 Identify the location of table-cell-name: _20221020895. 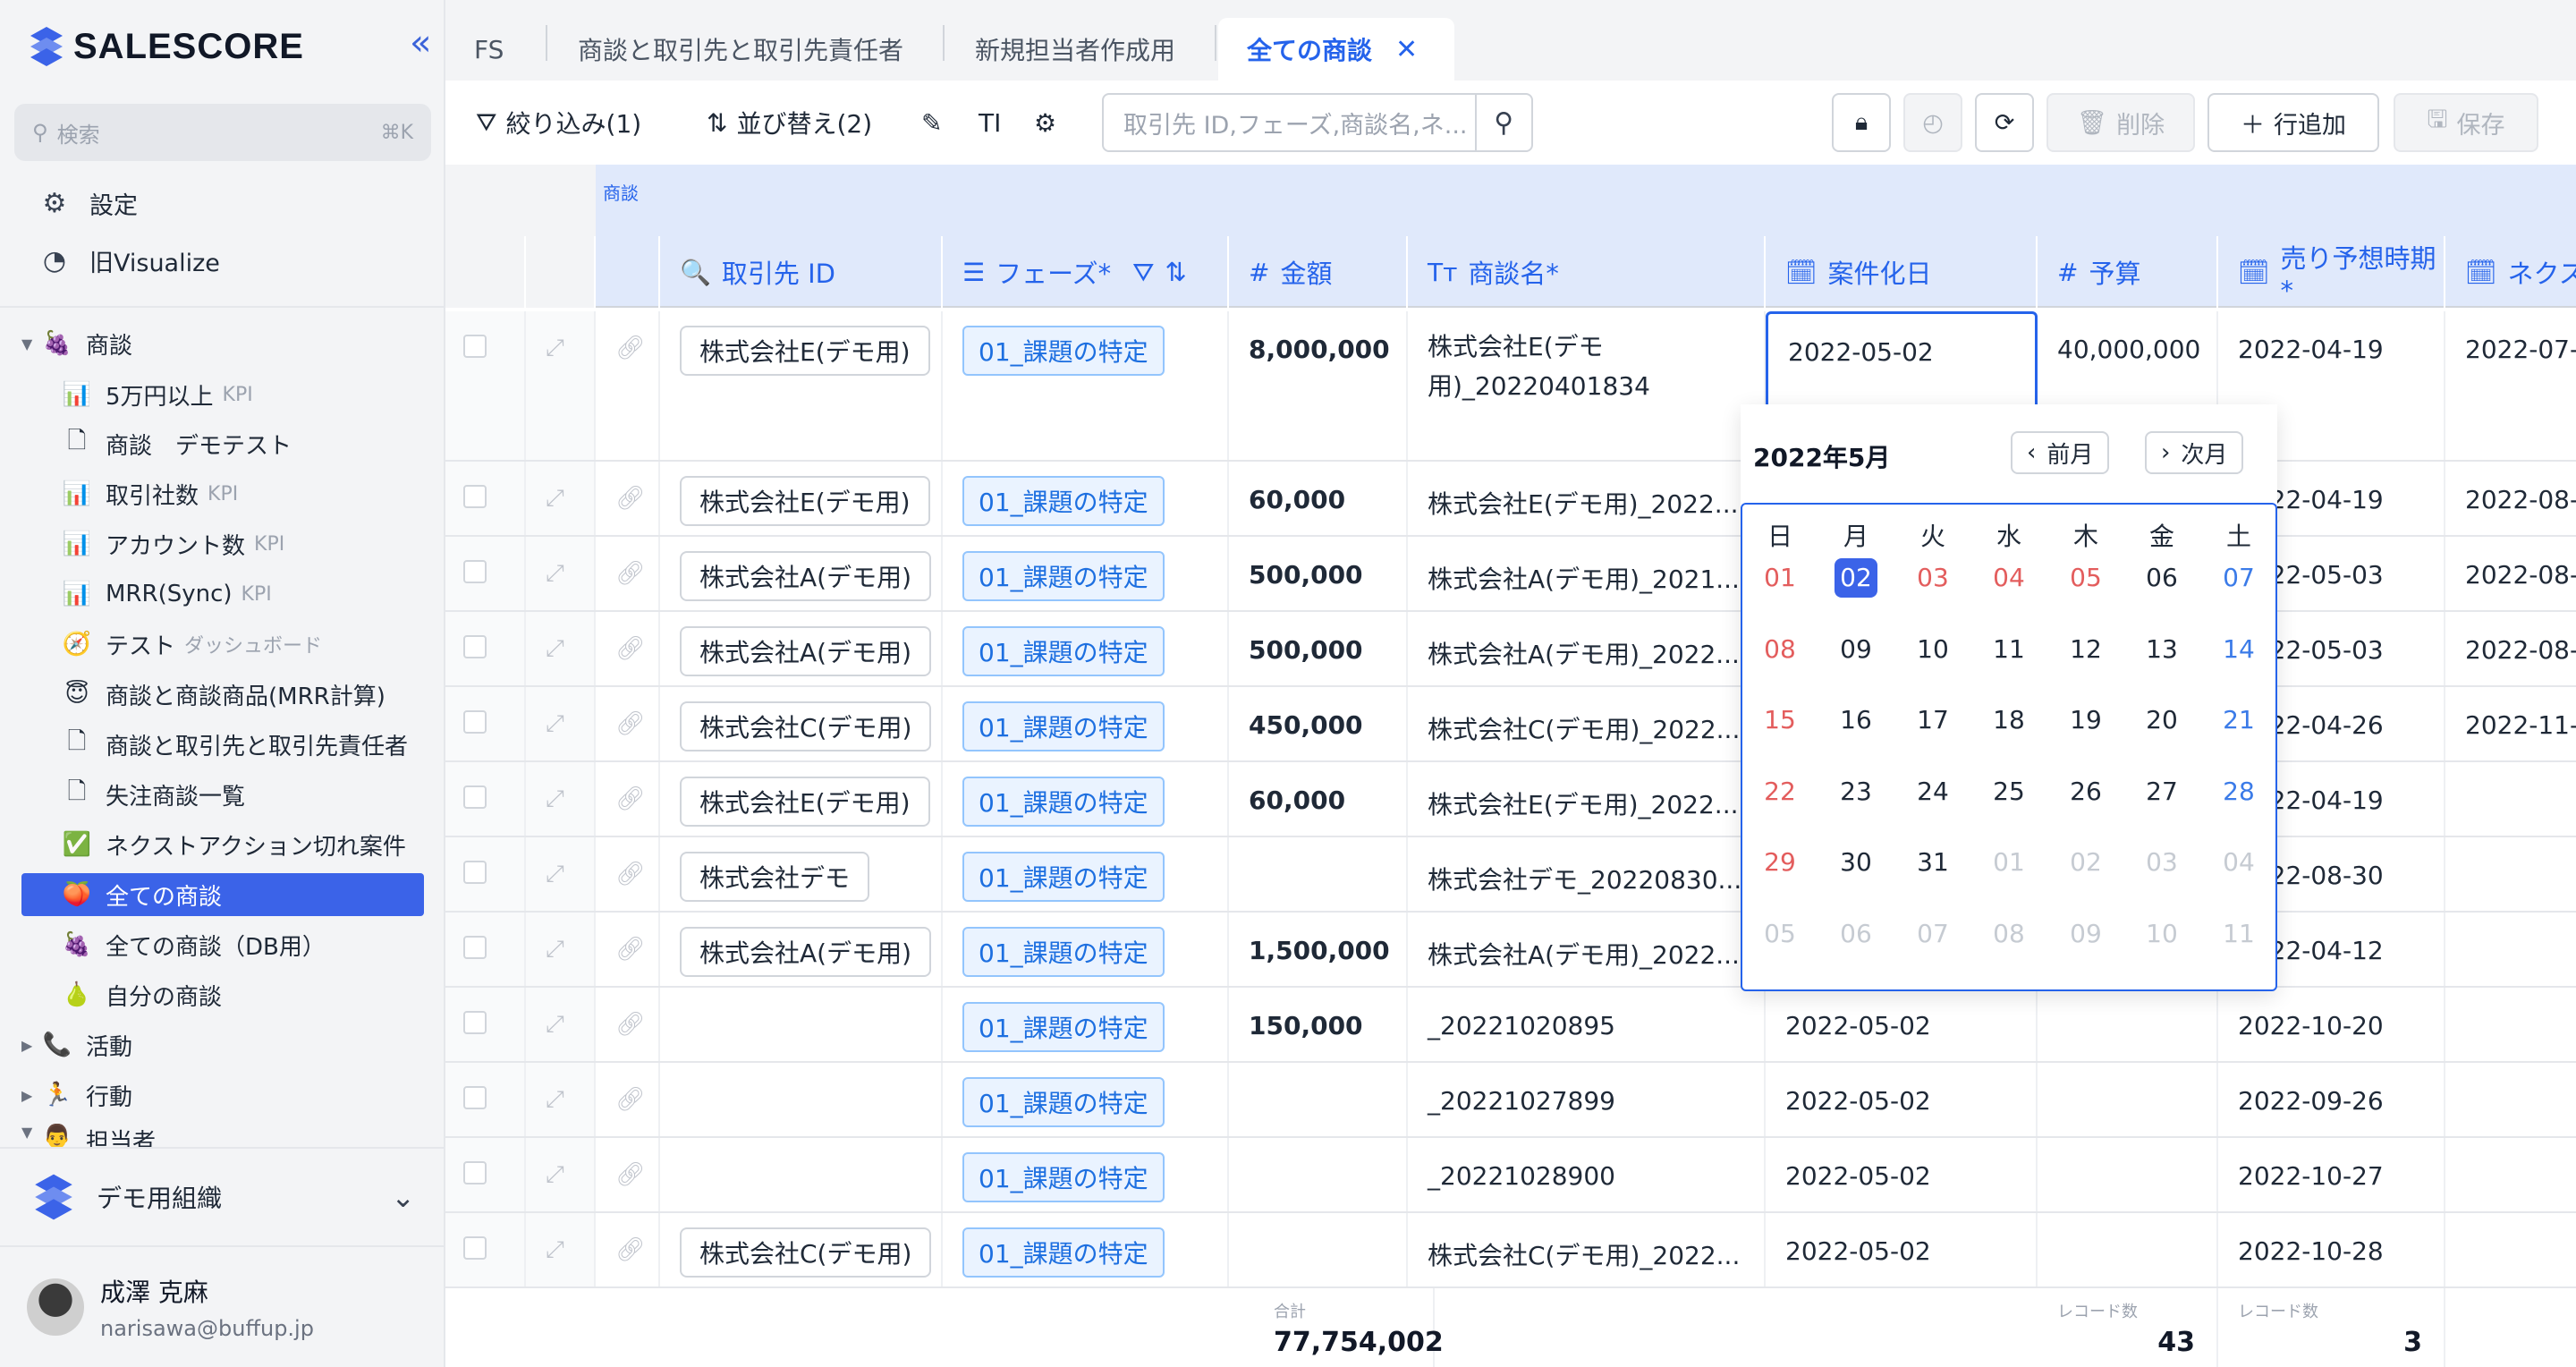
(1587, 1024).